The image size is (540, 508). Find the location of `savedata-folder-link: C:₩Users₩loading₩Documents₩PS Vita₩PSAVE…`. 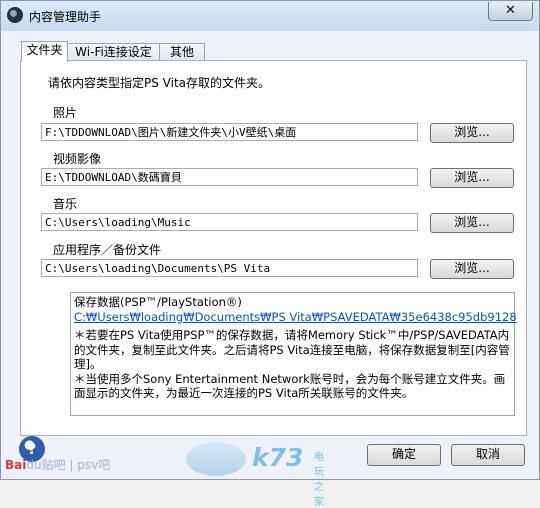

savedata-folder-link: C:₩Users₩loading₩Documents₩PS Vita₩PSAVE… is located at coordinates (295, 317).